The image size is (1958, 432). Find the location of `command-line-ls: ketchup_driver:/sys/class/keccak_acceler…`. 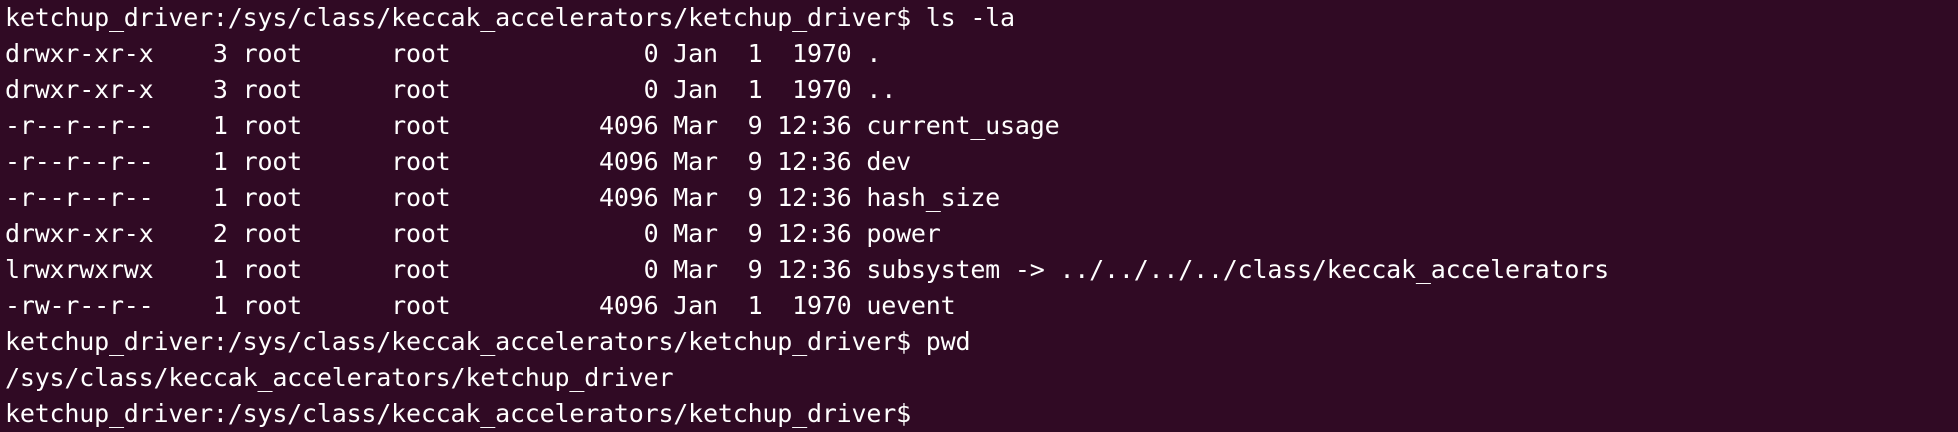

command-line-ls: ketchup_driver:/sys/class/keccak_acceler… is located at coordinates (510, 17).